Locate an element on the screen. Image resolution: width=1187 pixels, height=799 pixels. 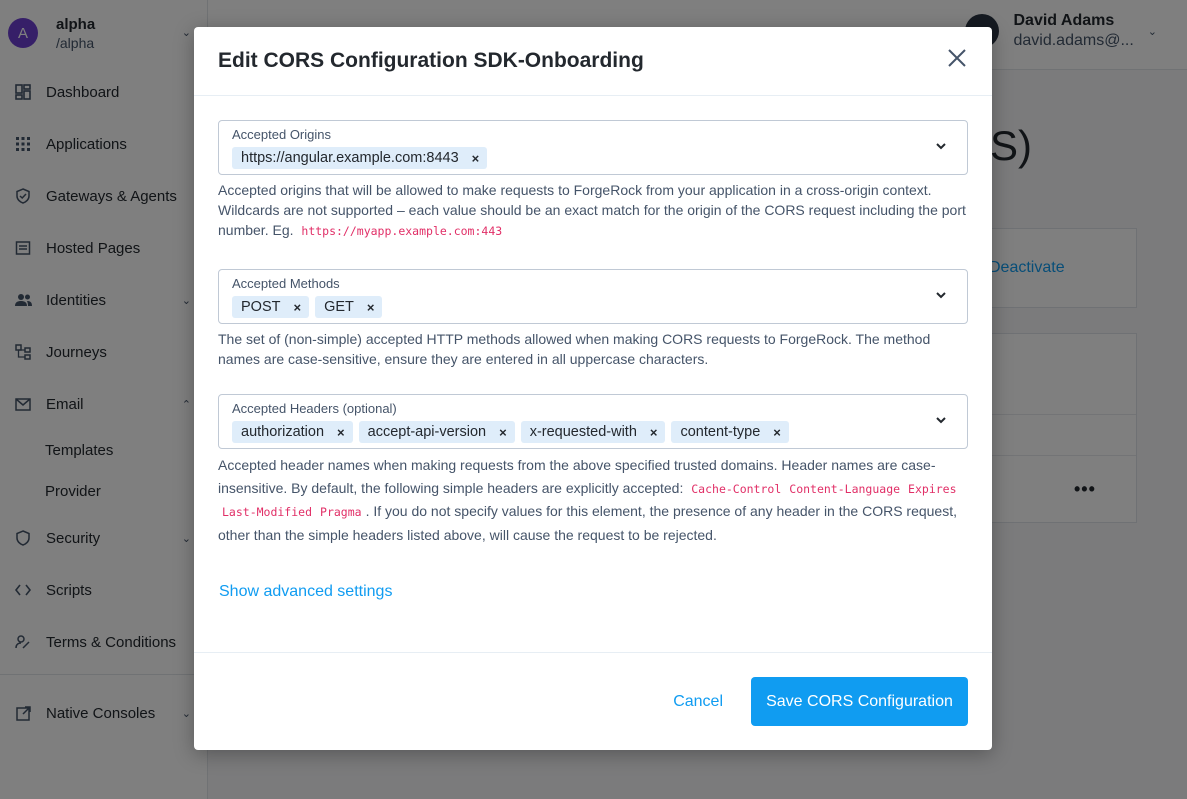
tag-text: https://angular.example.com:8443 is located at coordinates (350, 158).